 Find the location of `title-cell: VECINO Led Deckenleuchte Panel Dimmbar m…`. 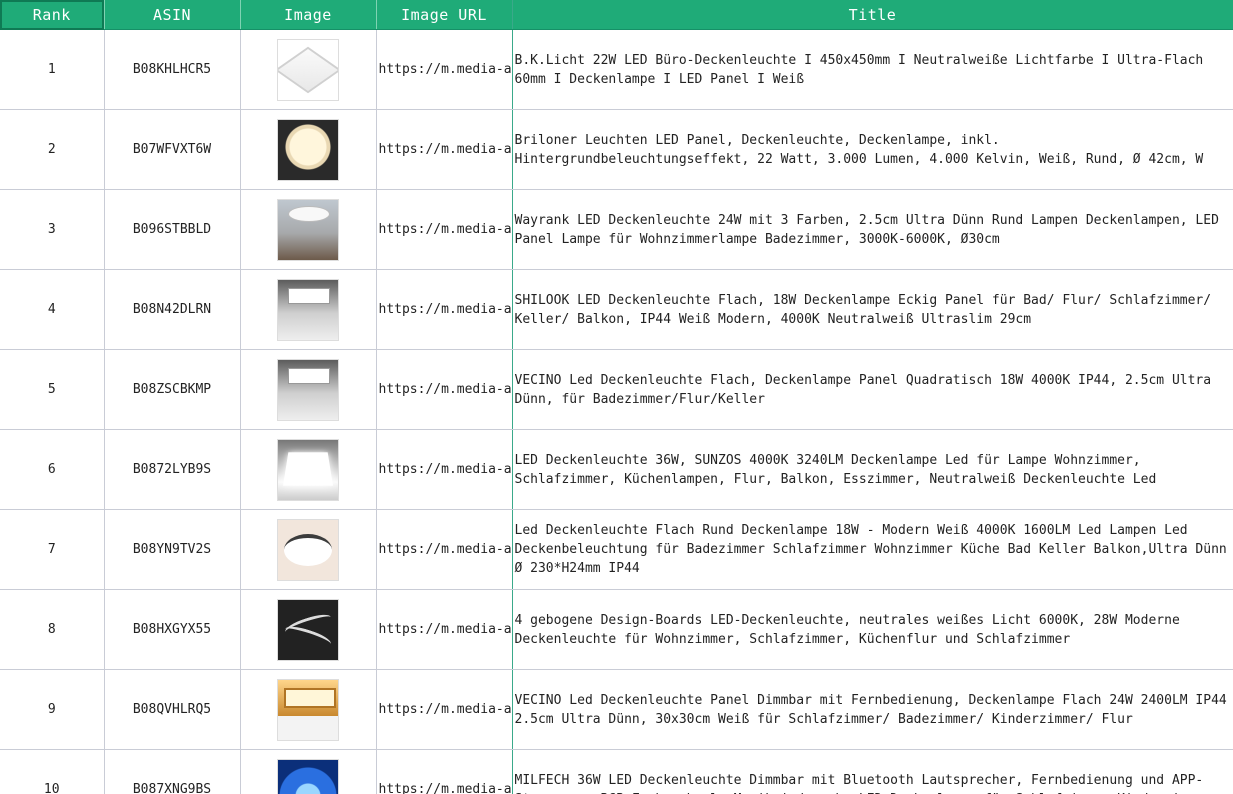

title-cell: VECINO Led Deckenleuchte Panel Dimmbar m… is located at coordinates (872, 709).